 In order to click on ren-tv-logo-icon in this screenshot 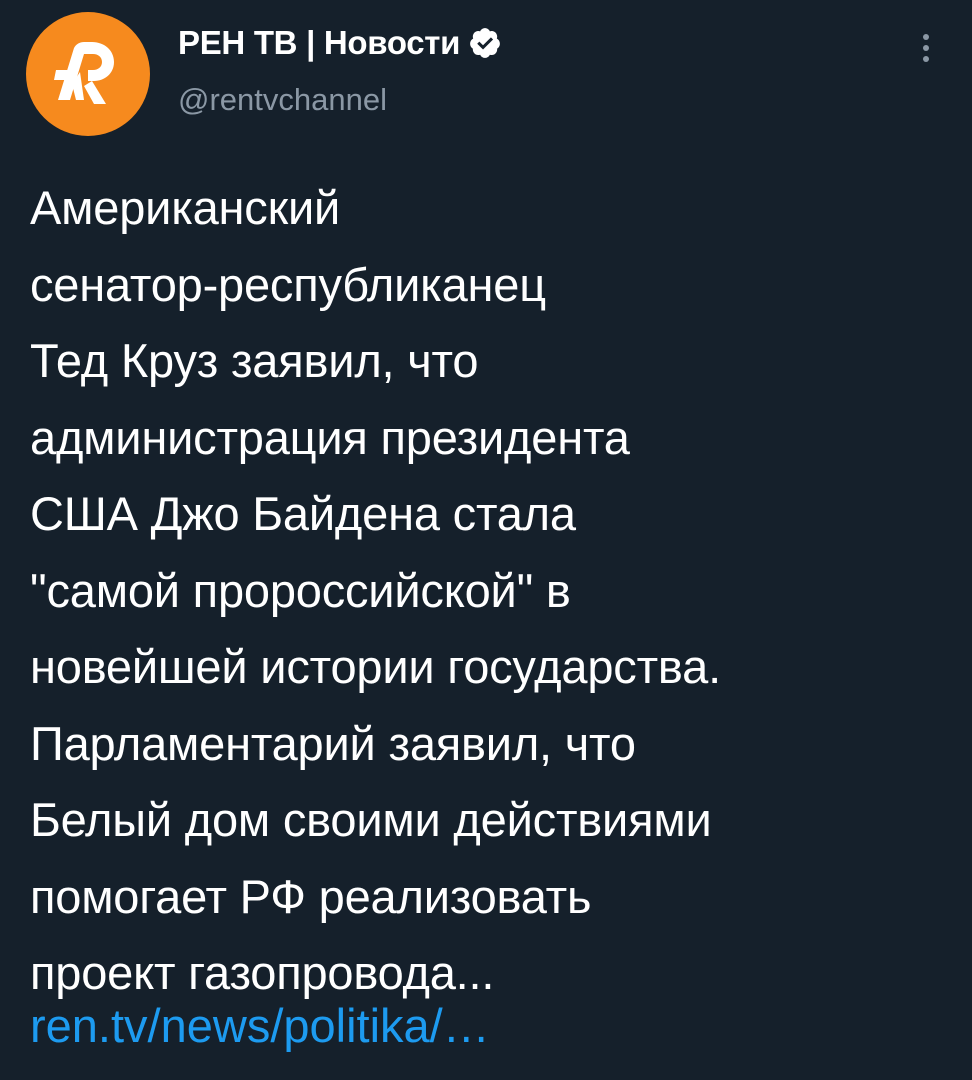, I will do `click(84, 73)`.